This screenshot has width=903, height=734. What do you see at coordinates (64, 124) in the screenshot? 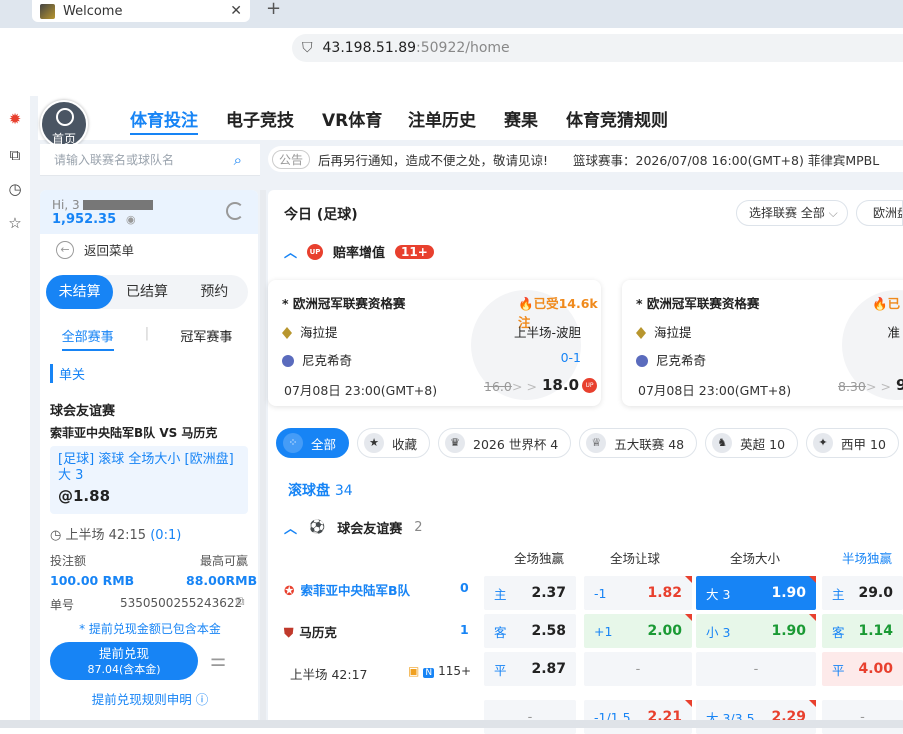
I see `home-button: 首页` at bounding box center [64, 124].